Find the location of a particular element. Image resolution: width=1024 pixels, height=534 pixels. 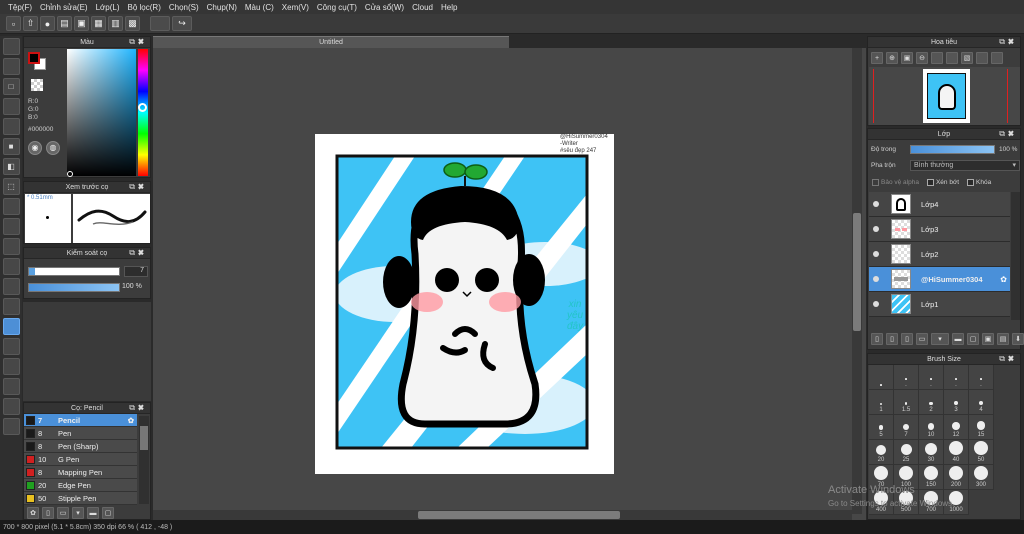

brush-item: 20 Edge Pen is located at coordinates (80, 485).